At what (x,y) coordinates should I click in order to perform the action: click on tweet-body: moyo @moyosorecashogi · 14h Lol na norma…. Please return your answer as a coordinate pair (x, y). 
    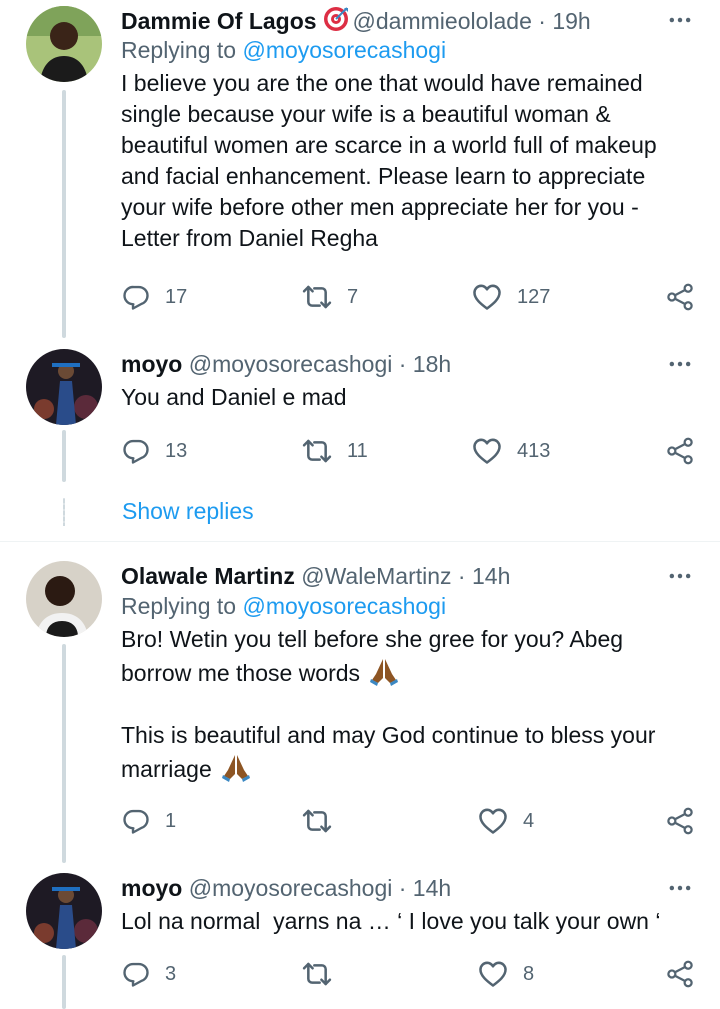
    Looking at the image, I should click on (407, 905).